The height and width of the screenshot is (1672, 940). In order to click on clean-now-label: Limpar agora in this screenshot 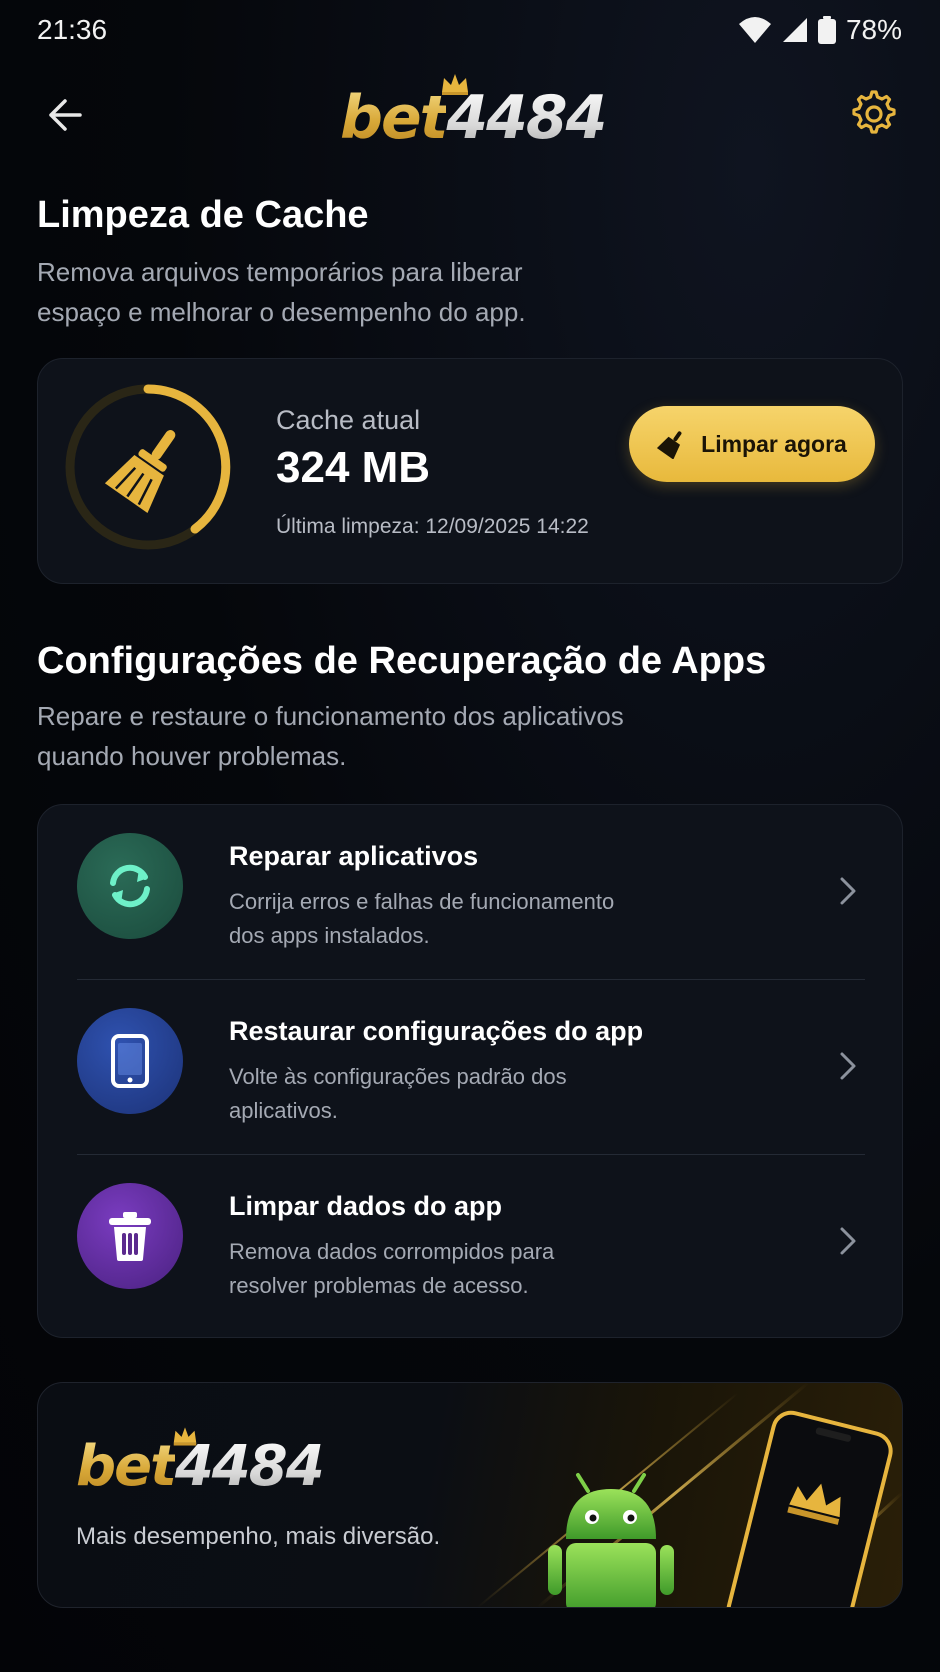, I will do `click(774, 443)`.